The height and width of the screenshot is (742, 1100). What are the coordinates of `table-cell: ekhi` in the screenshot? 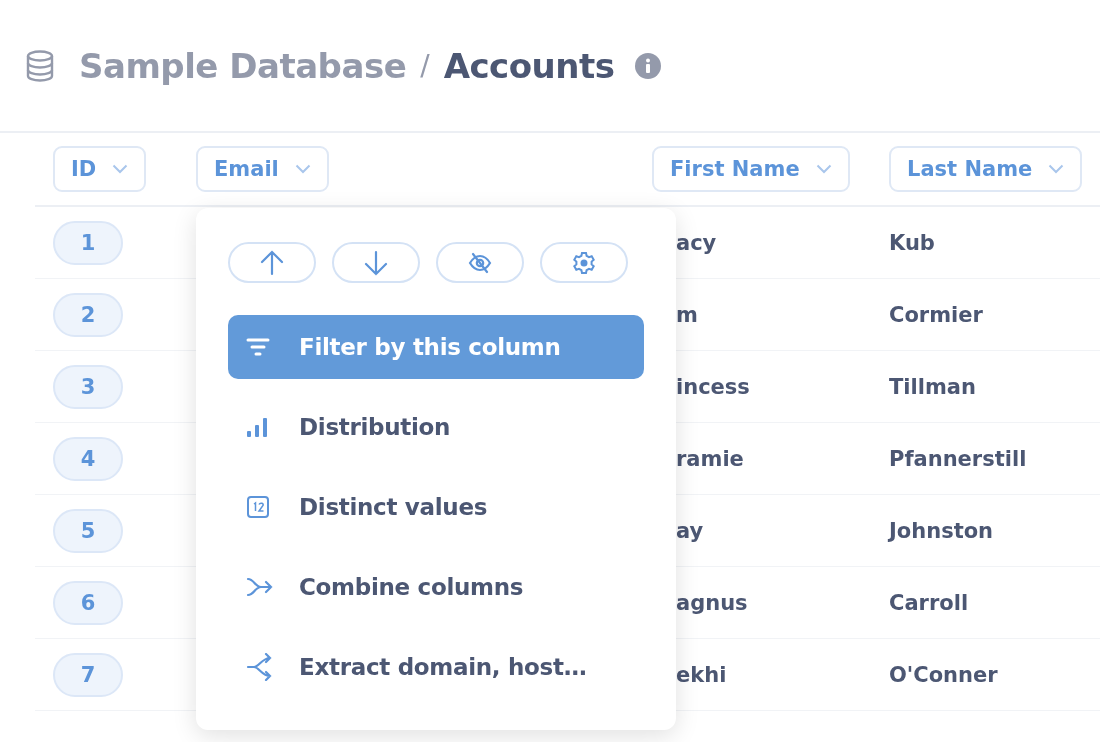 It's located at (701, 674).